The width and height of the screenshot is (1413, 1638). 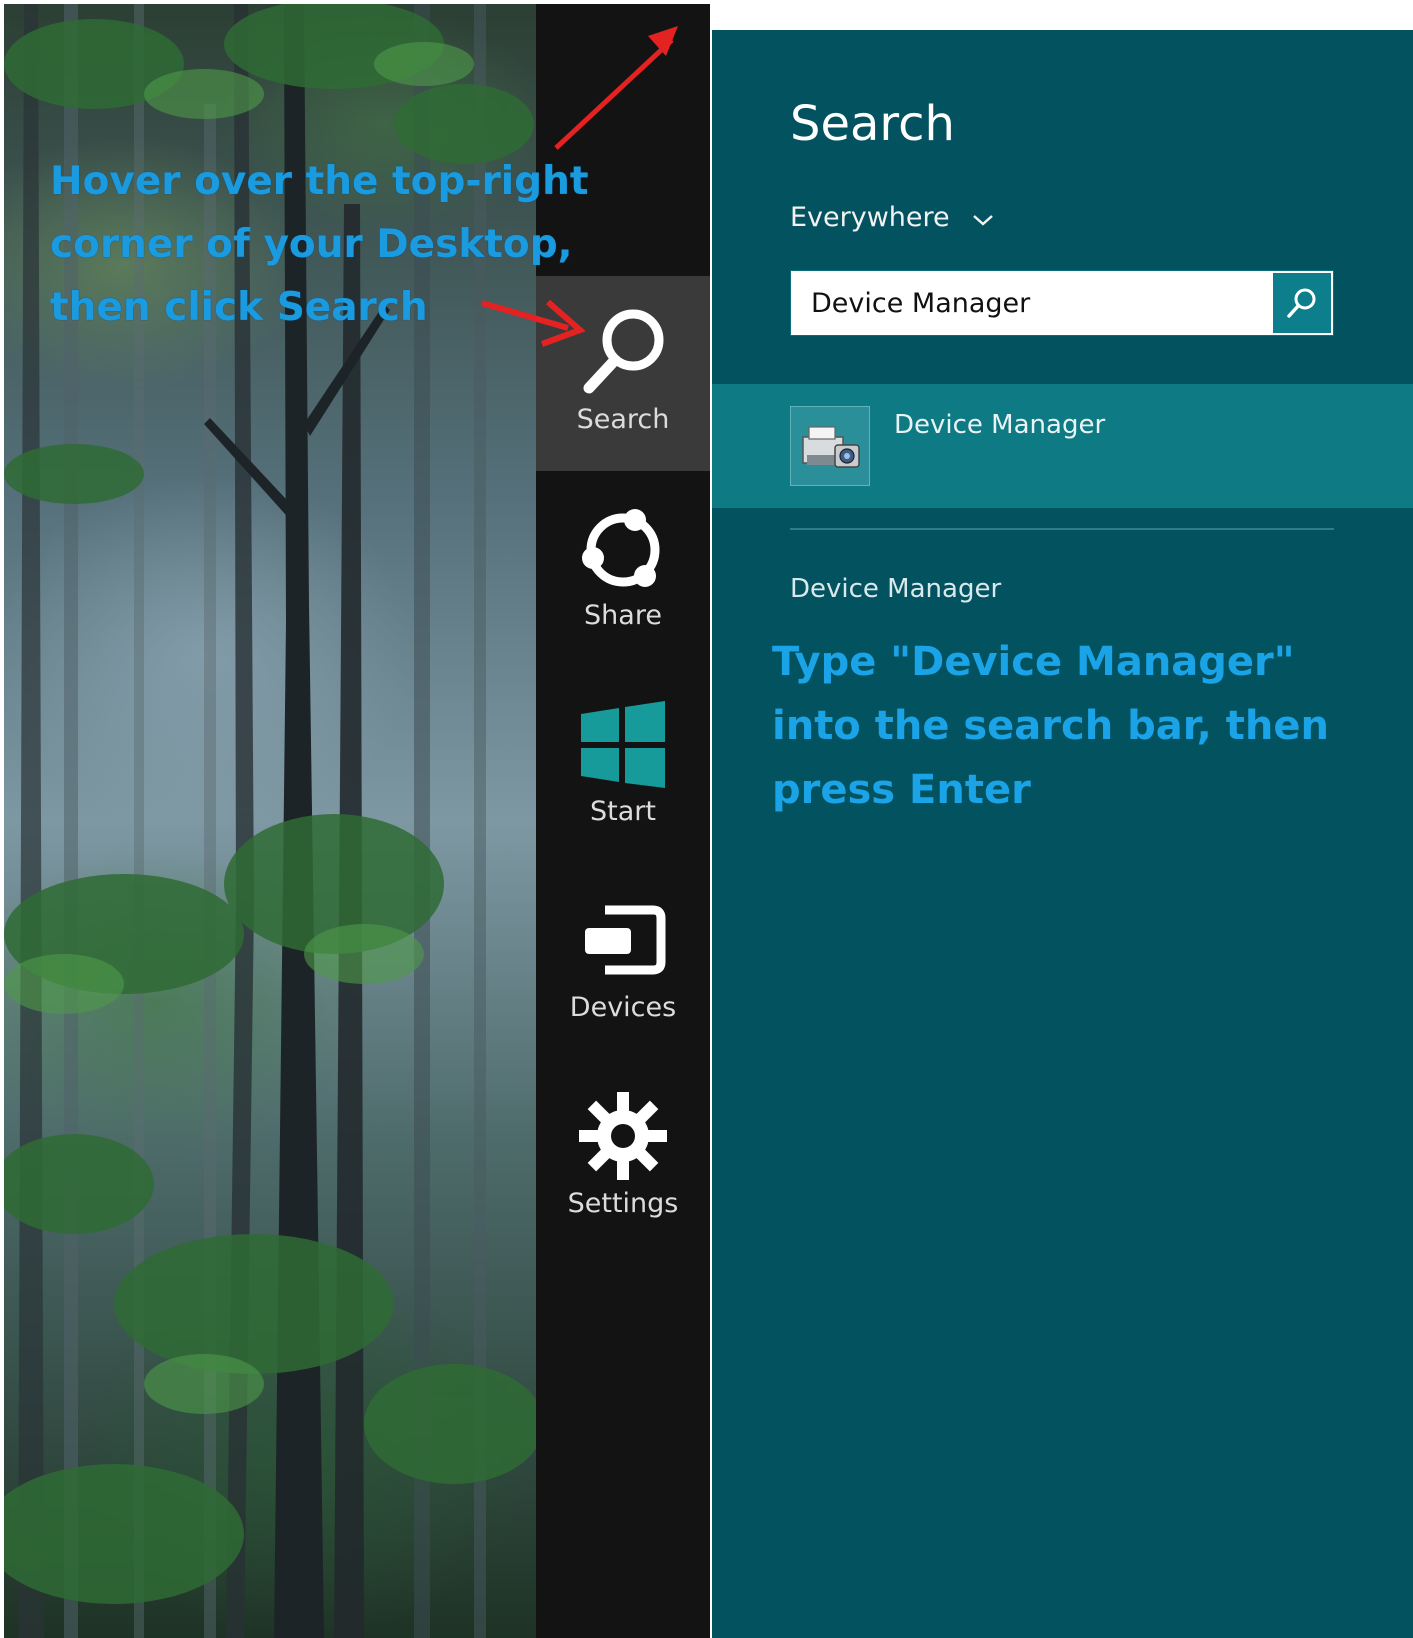 What do you see at coordinates (870, 217) in the screenshot?
I see `scope-label: Everywhere` at bounding box center [870, 217].